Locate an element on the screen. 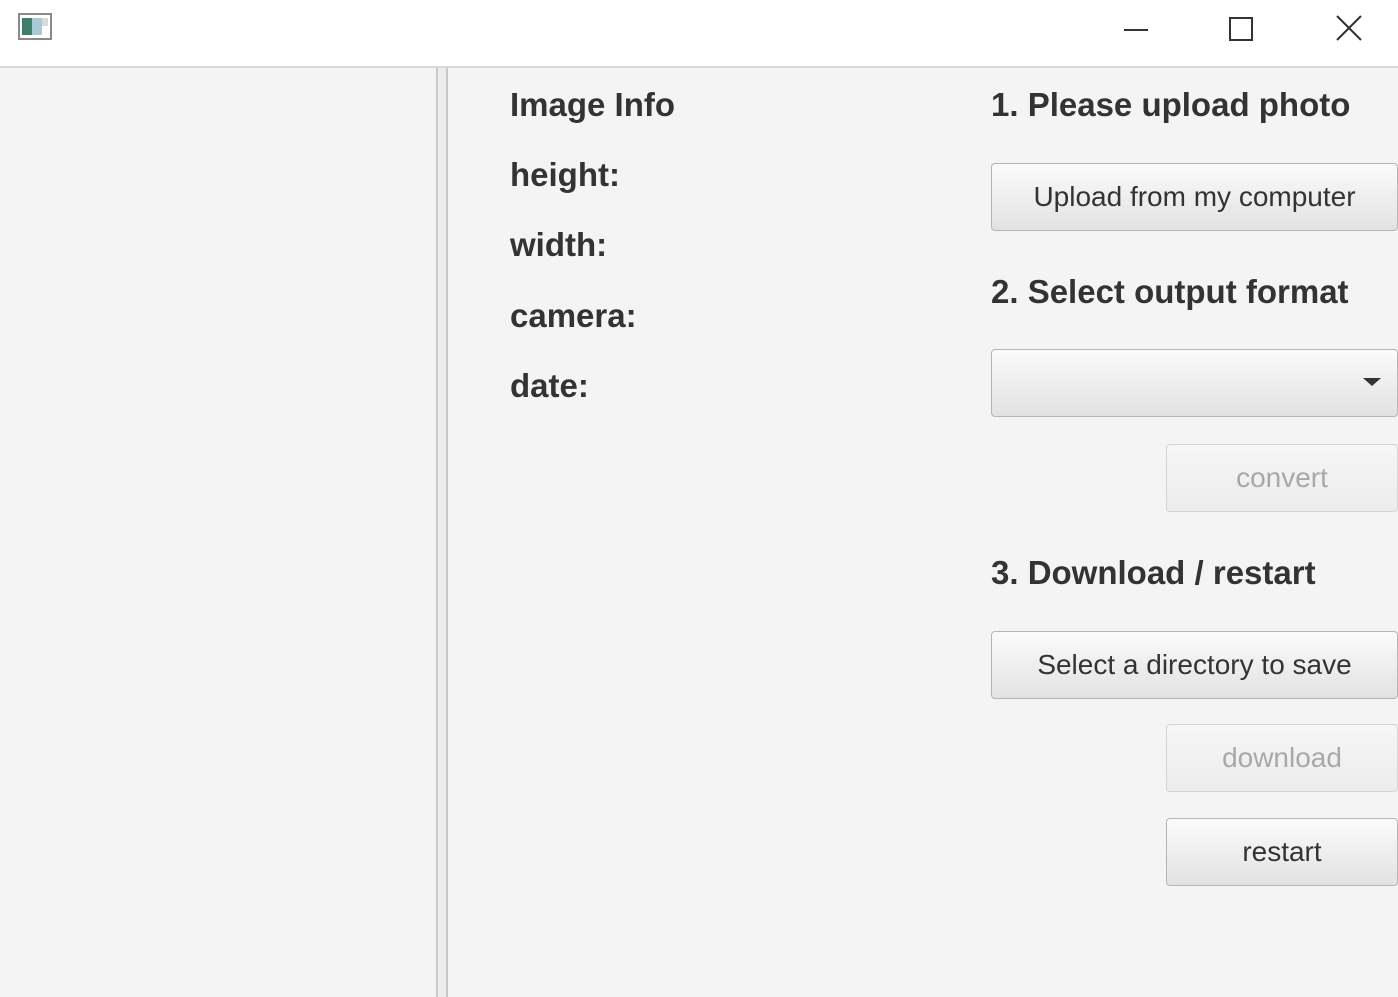 Image resolution: width=1398 pixels, height=997 pixels. download-step-title: 3. Download / restart is located at coordinates (1153, 572).